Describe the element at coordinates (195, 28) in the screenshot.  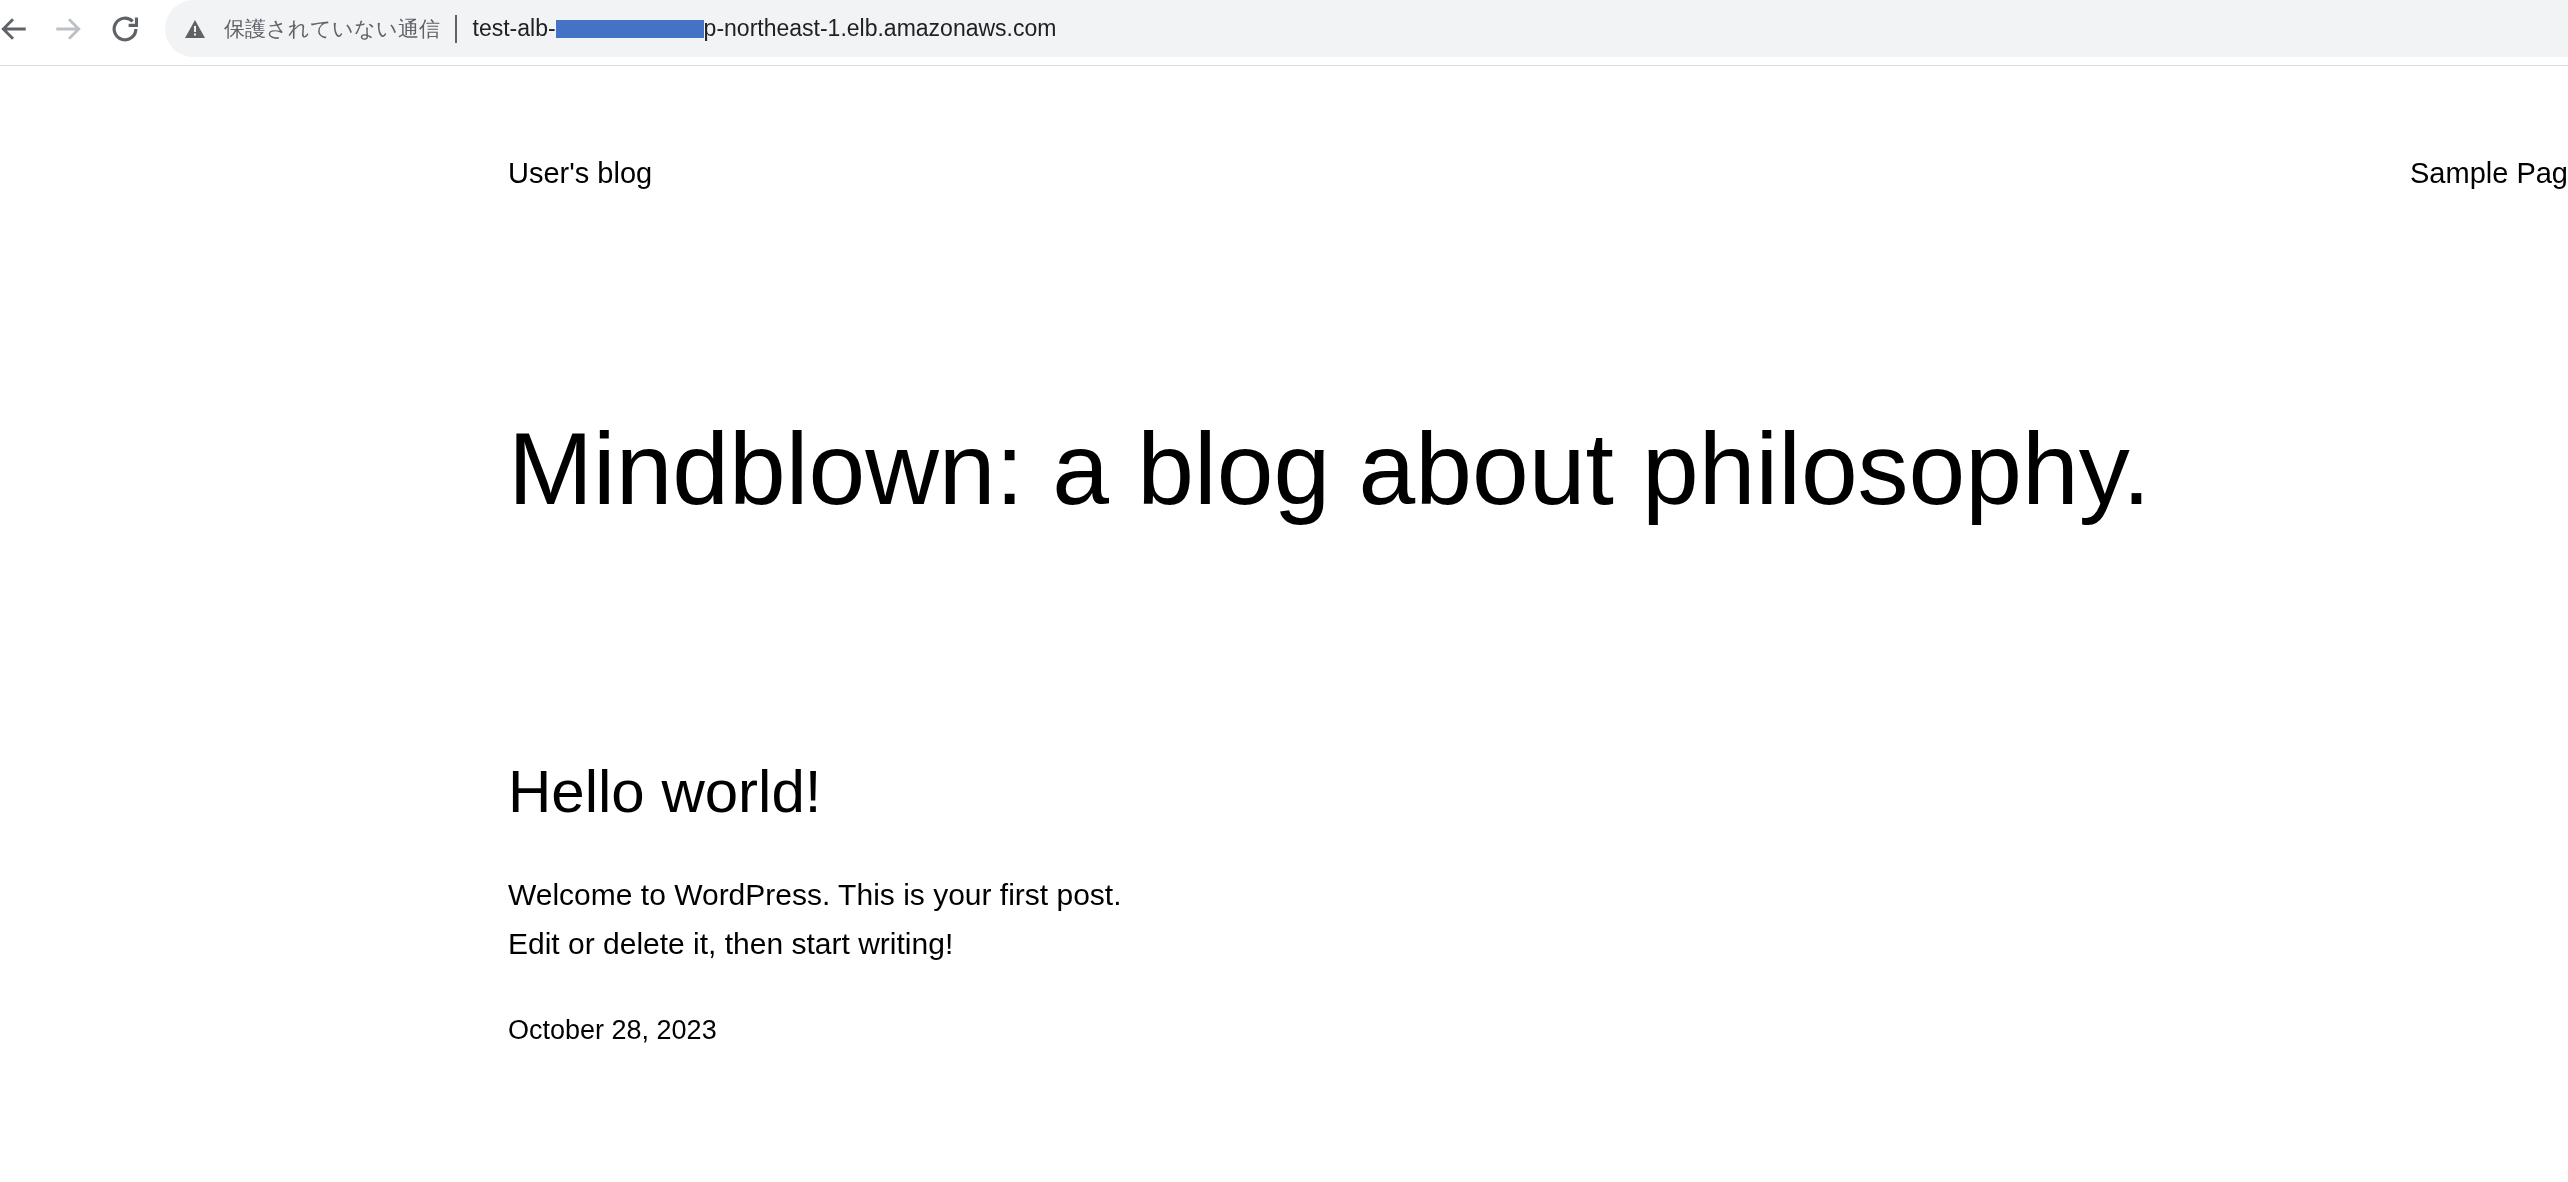
I see `warning-icon` at that location.